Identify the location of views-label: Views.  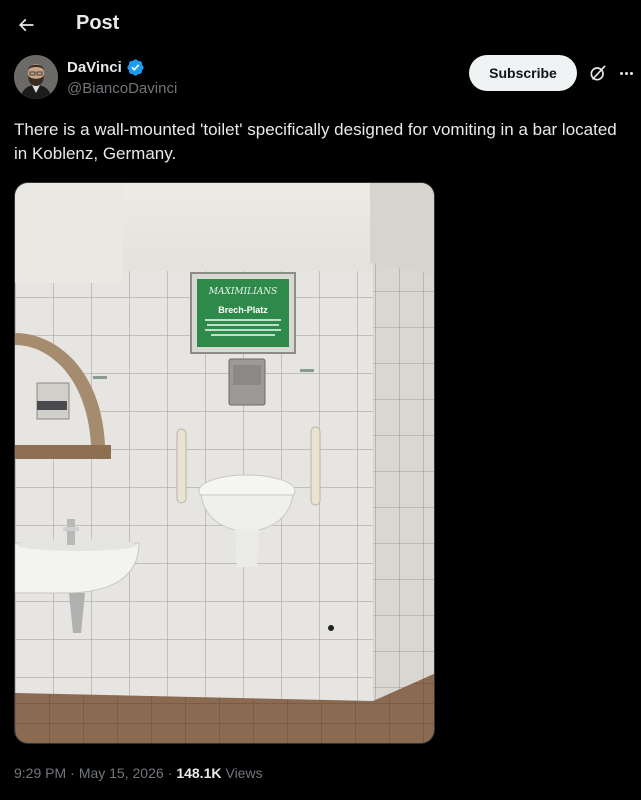
(244, 773).